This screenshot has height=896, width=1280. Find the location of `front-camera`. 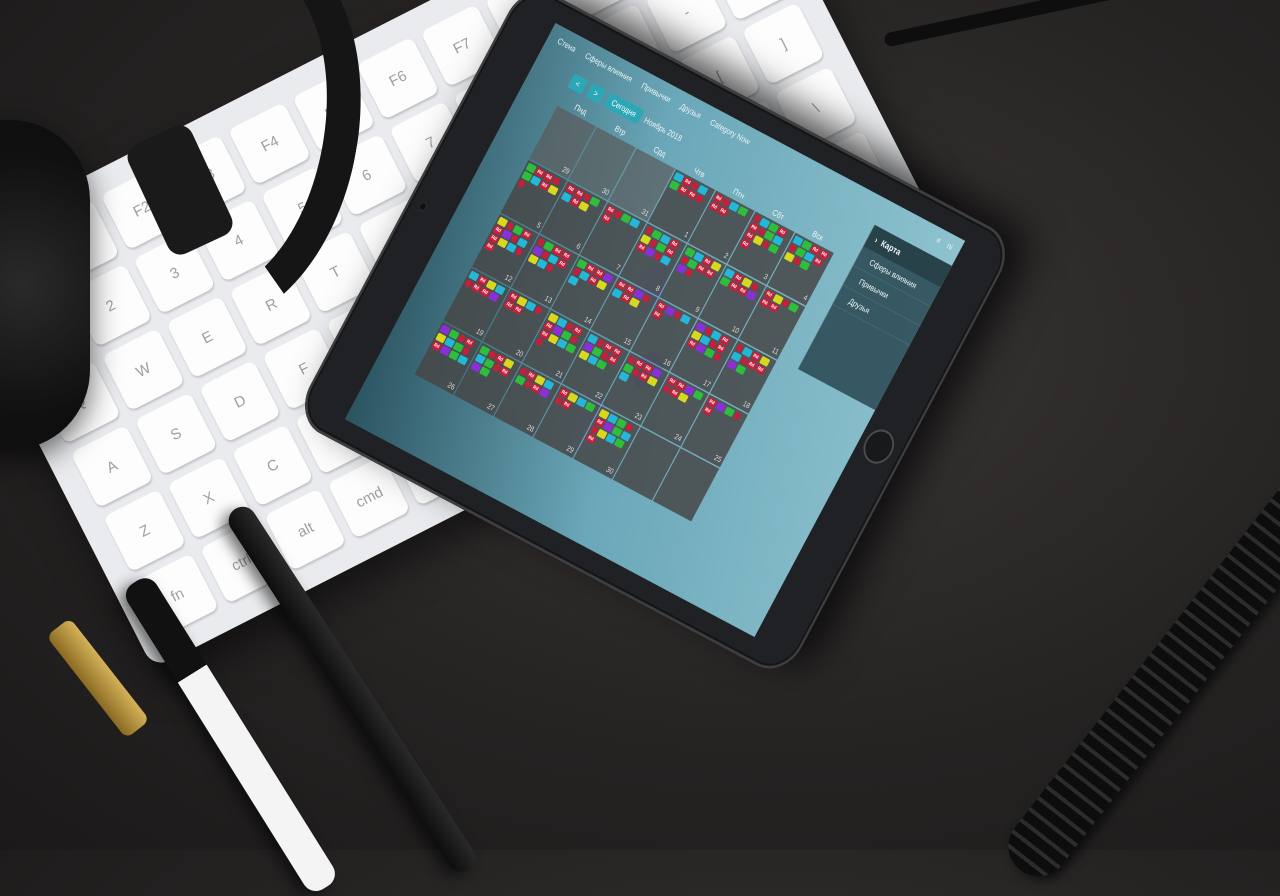

front-camera is located at coordinates (423, 207).